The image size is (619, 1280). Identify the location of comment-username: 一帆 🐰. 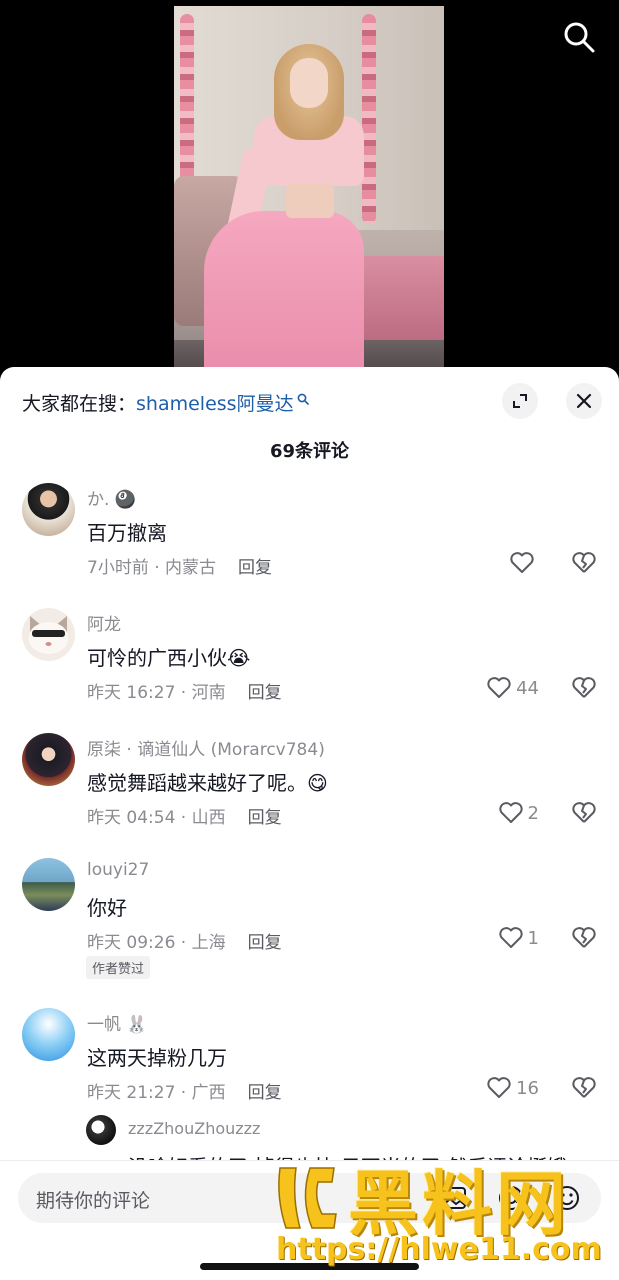
(117, 1022).